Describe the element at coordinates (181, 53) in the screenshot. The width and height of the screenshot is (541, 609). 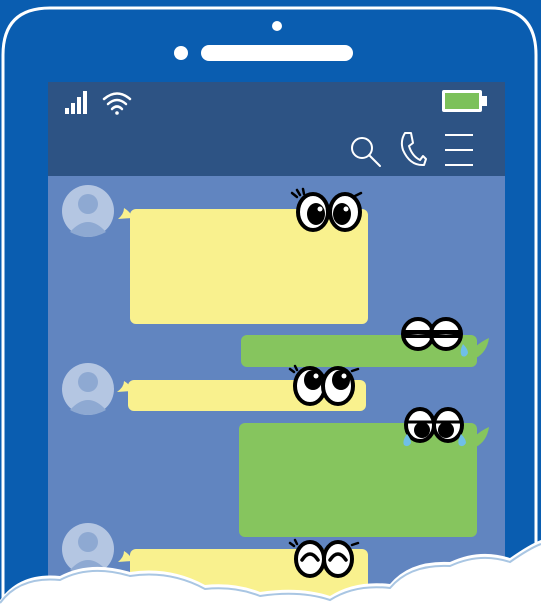
I see `sensor-dot` at that location.